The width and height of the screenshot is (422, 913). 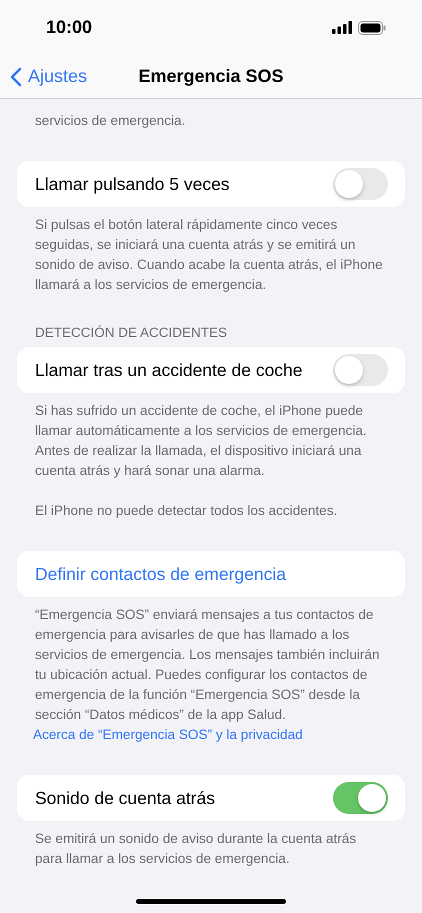 I want to click on status-time: 10:00, so click(x=69, y=27).